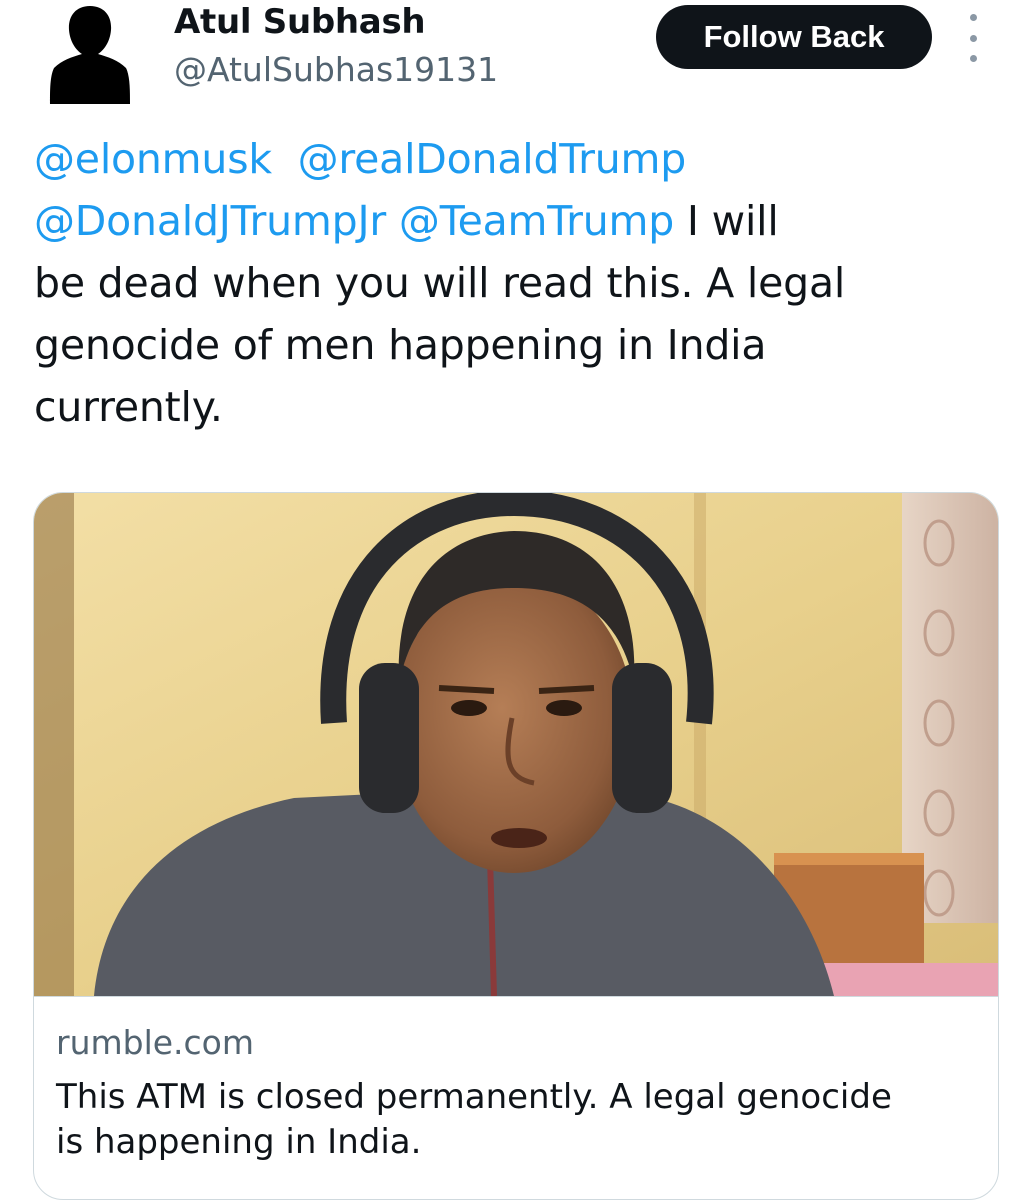 The image size is (1029, 1200). I want to click on mention-link: @realDonaldTrump, so click(492, 159).